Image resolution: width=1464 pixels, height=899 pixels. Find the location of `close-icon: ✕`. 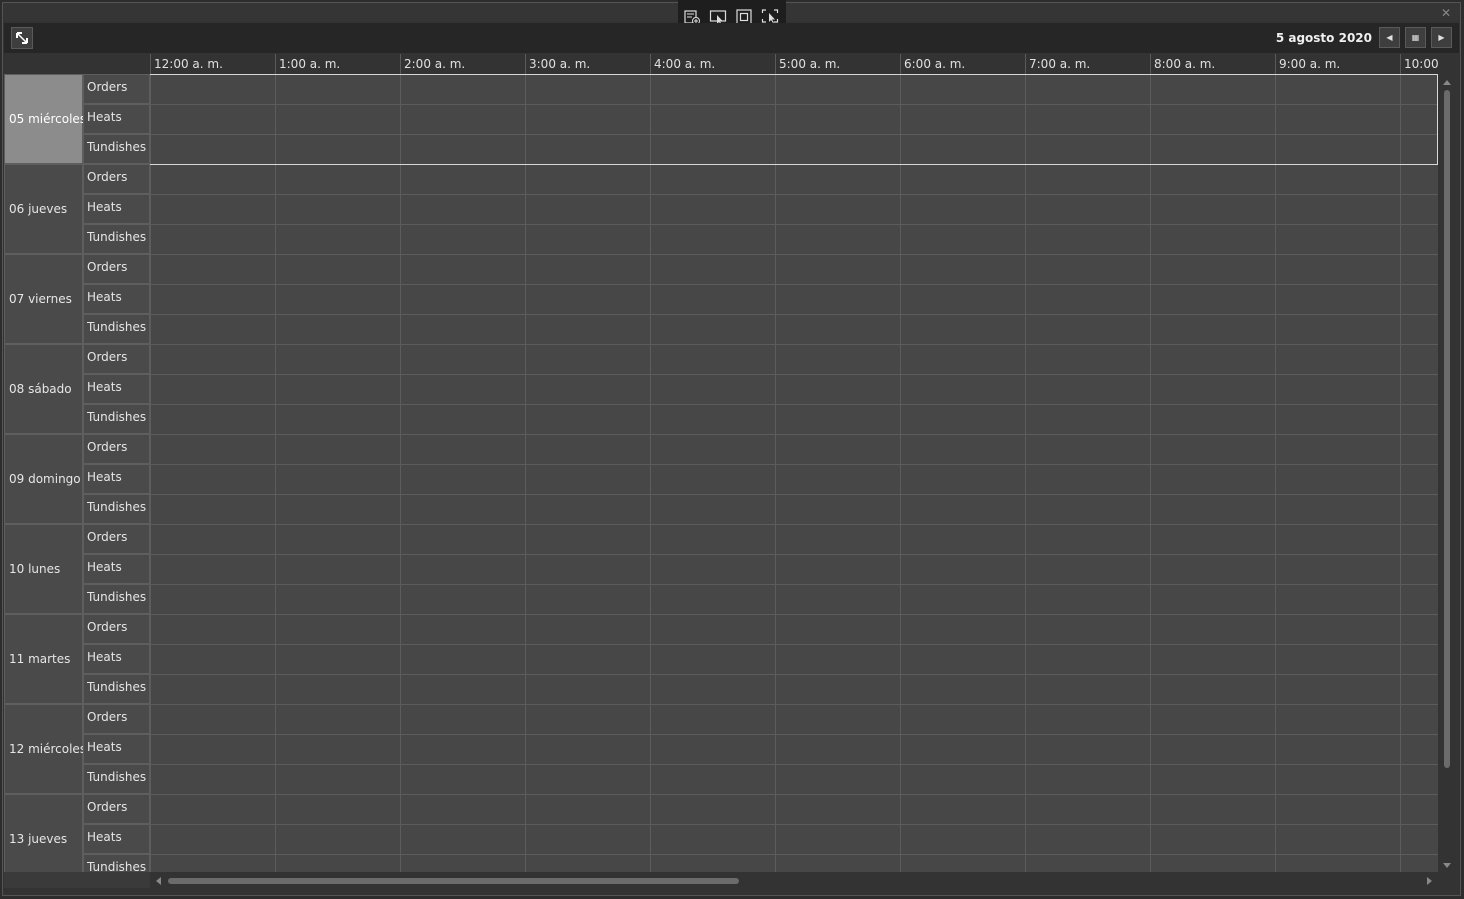

close-icon: ✕ is located at coordinates (1446, 13).